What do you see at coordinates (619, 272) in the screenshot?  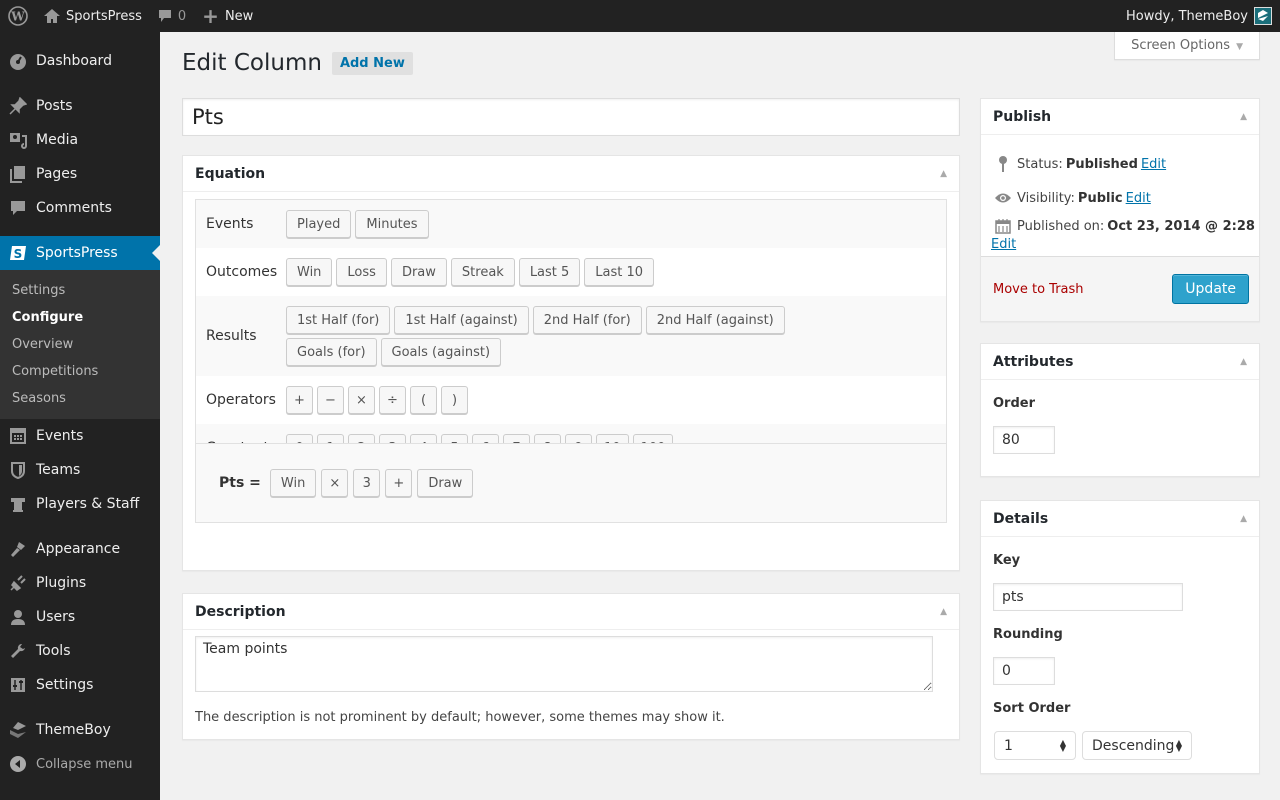 I see `equation-token-button: Last 10` at bounding box center [619, 272].